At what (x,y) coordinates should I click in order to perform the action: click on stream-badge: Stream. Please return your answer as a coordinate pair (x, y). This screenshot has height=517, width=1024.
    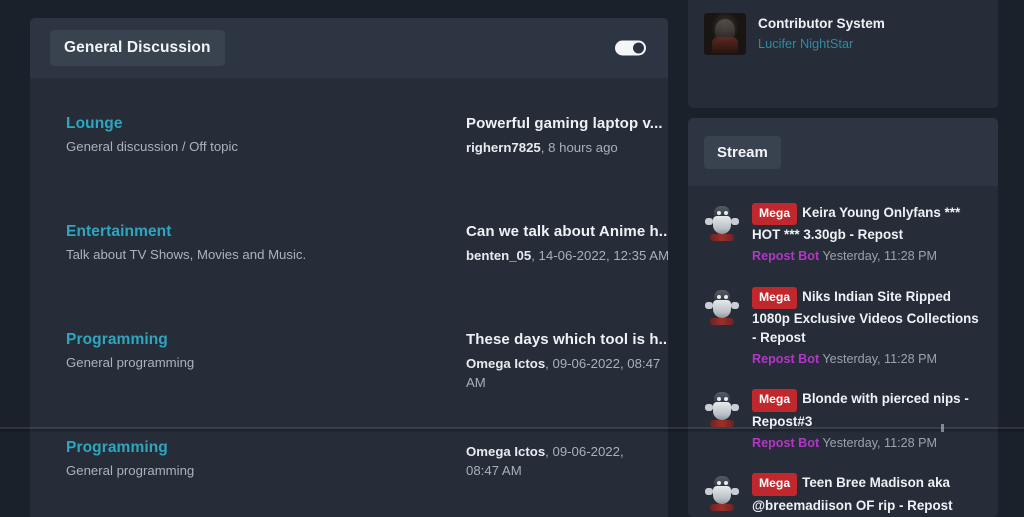
    Looking at the image, I should click on (742, 152).